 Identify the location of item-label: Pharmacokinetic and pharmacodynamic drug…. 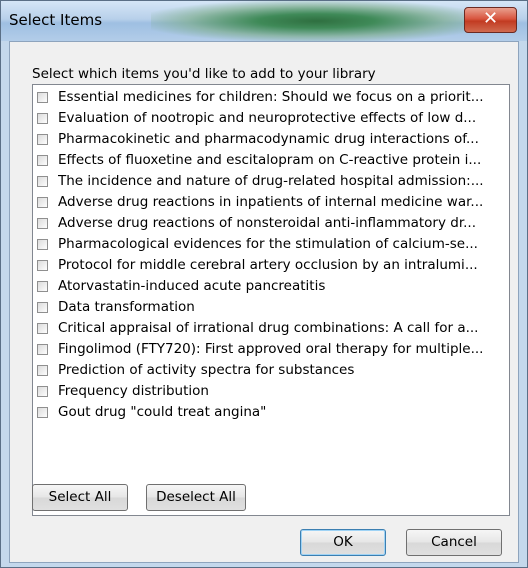
(268, 139).